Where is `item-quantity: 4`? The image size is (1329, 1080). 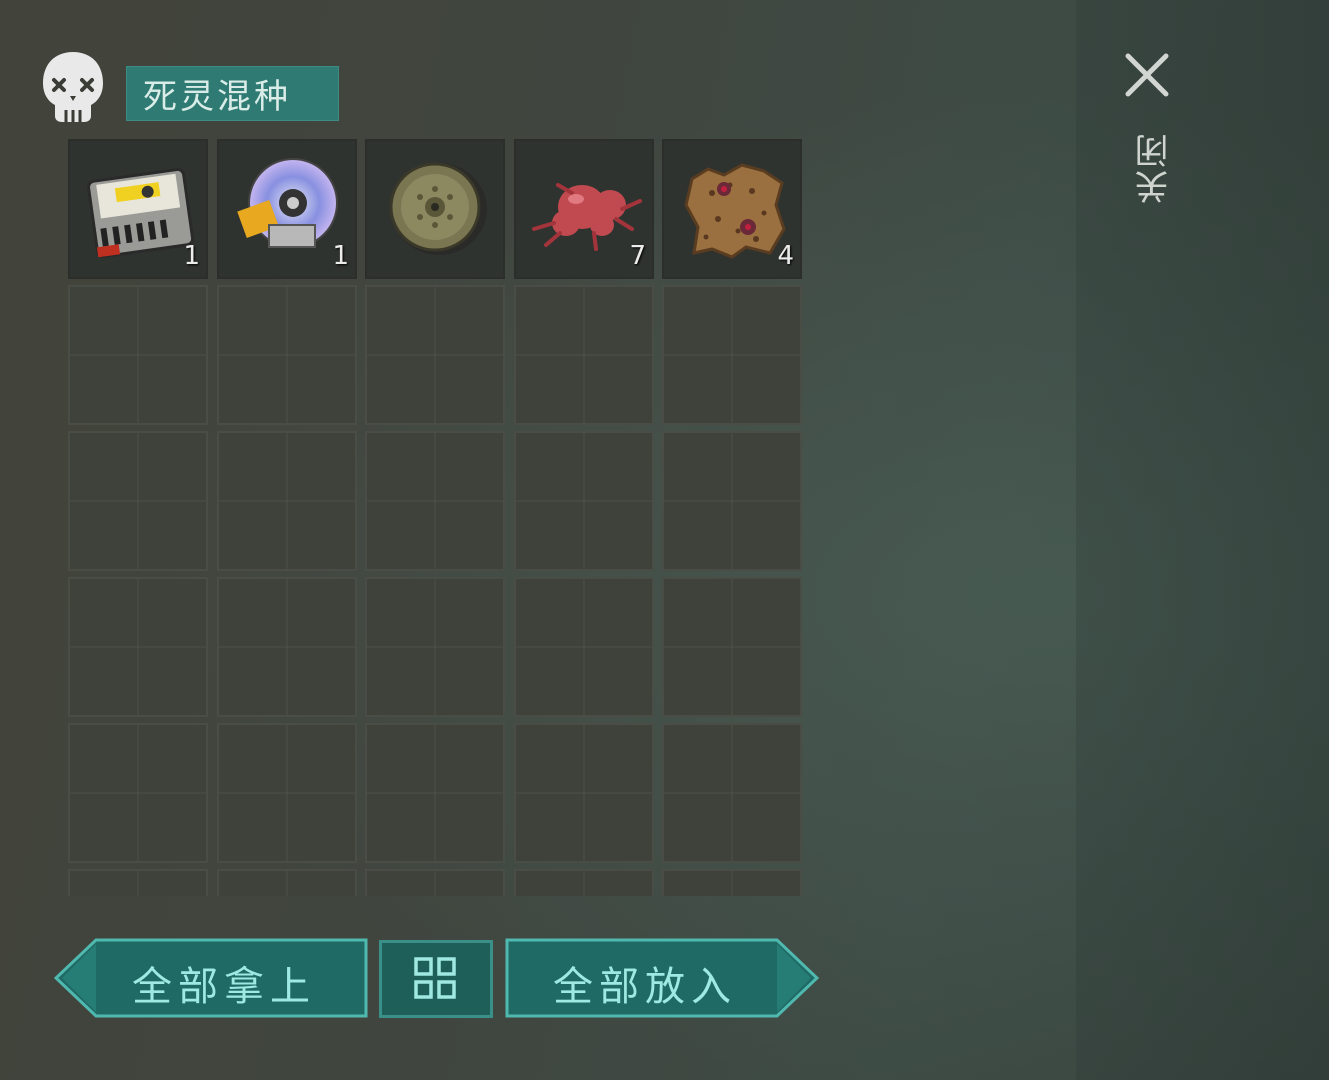 item-quantity: 4 is located at coordinates (785, 256).